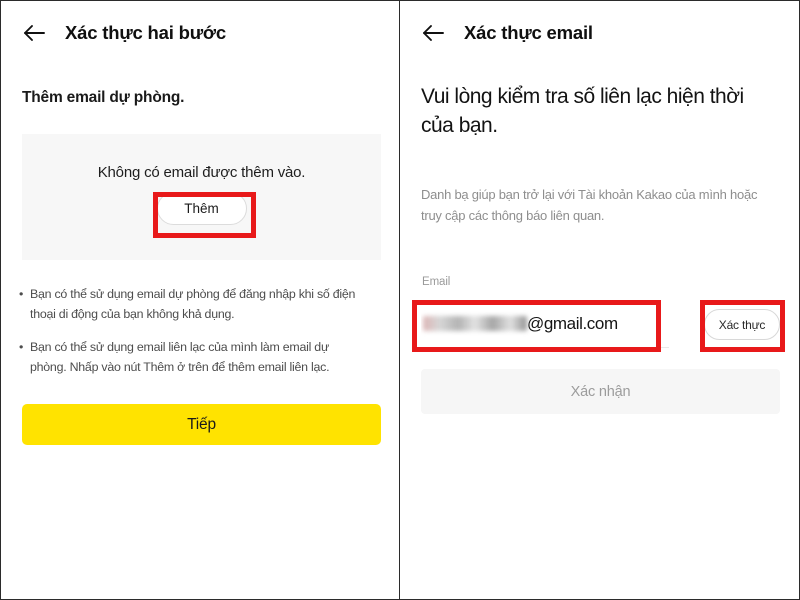 The image size is (800, 600). I want to click on email-input: @gmail.com, so click(545, 324).